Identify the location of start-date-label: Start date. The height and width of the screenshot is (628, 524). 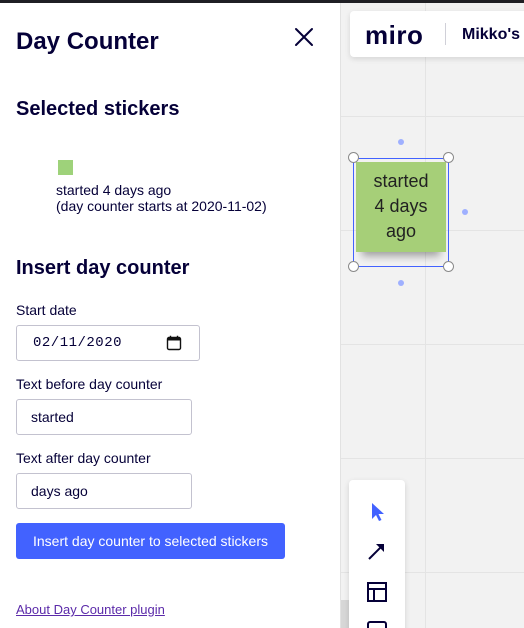
(46, 310).